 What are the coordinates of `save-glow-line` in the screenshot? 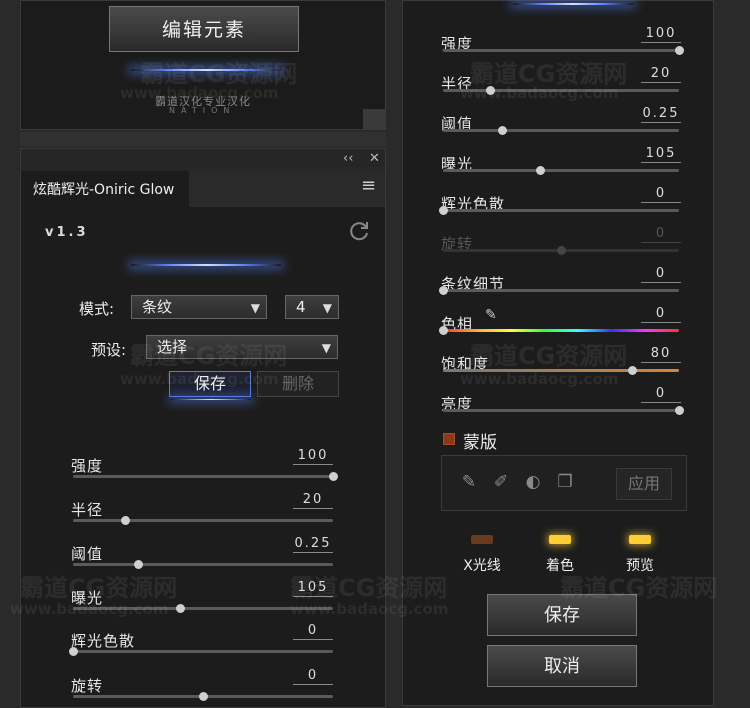 It's located at (211, 399).